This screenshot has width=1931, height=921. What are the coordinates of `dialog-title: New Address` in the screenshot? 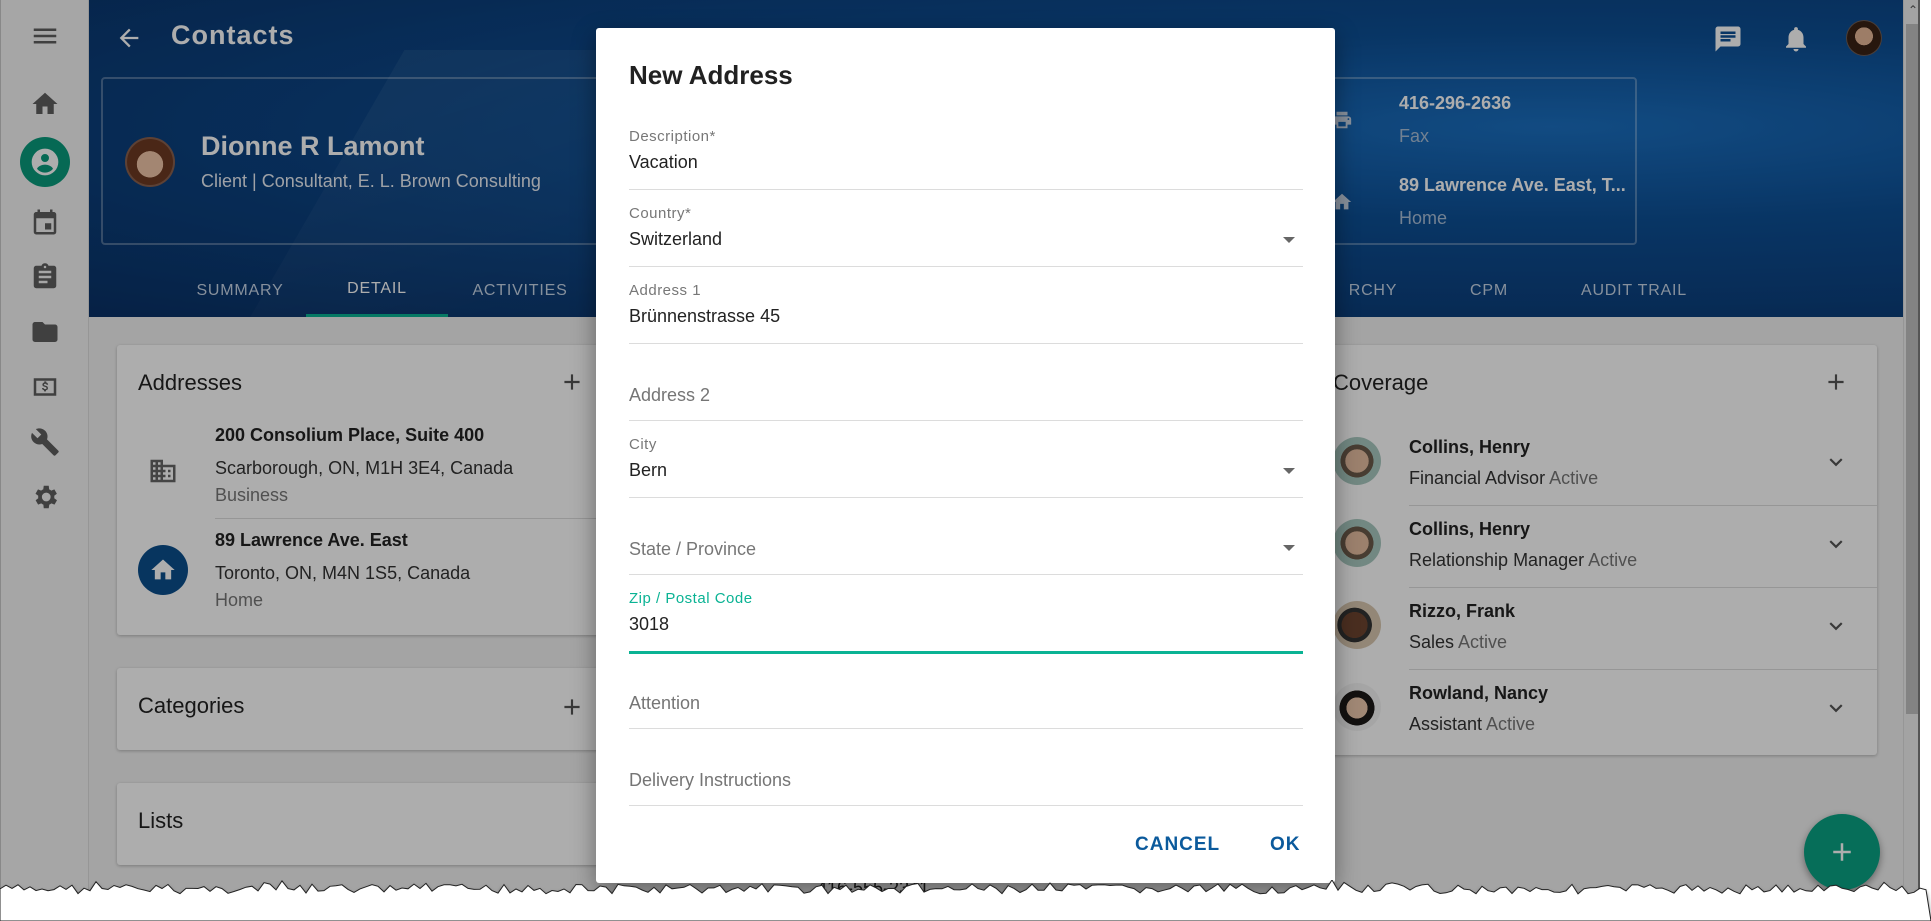 It's located at (711, 75).